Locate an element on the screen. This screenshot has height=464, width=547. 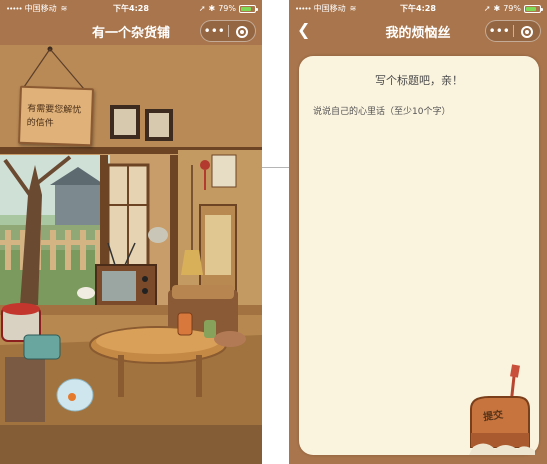
message-textarea: 说说自己的心里话（至少10个字） is located at coordinates (381, 110).